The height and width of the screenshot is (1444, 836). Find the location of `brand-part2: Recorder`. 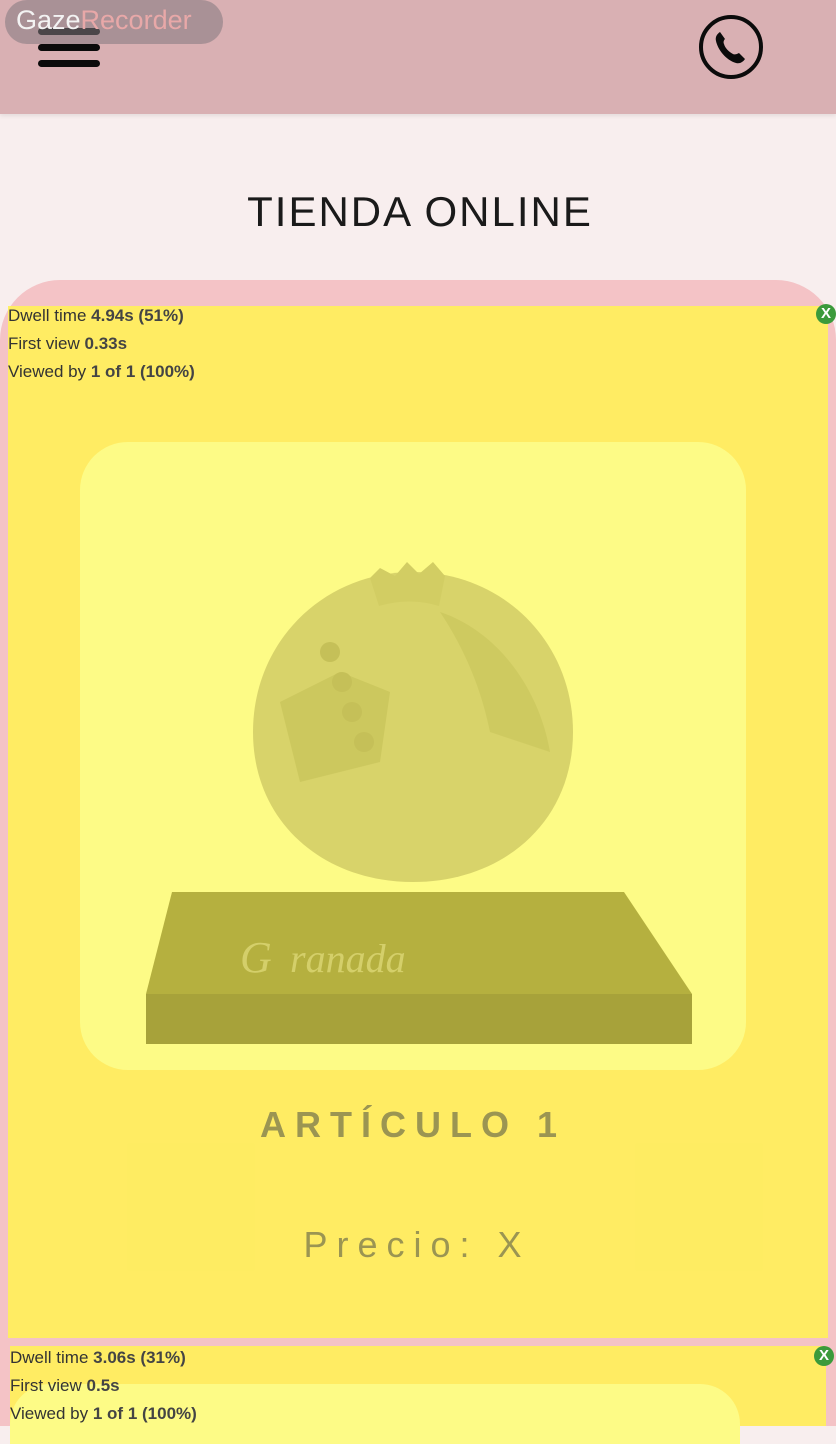

brand-part2: Recorder is located at coordinates (136, 20).